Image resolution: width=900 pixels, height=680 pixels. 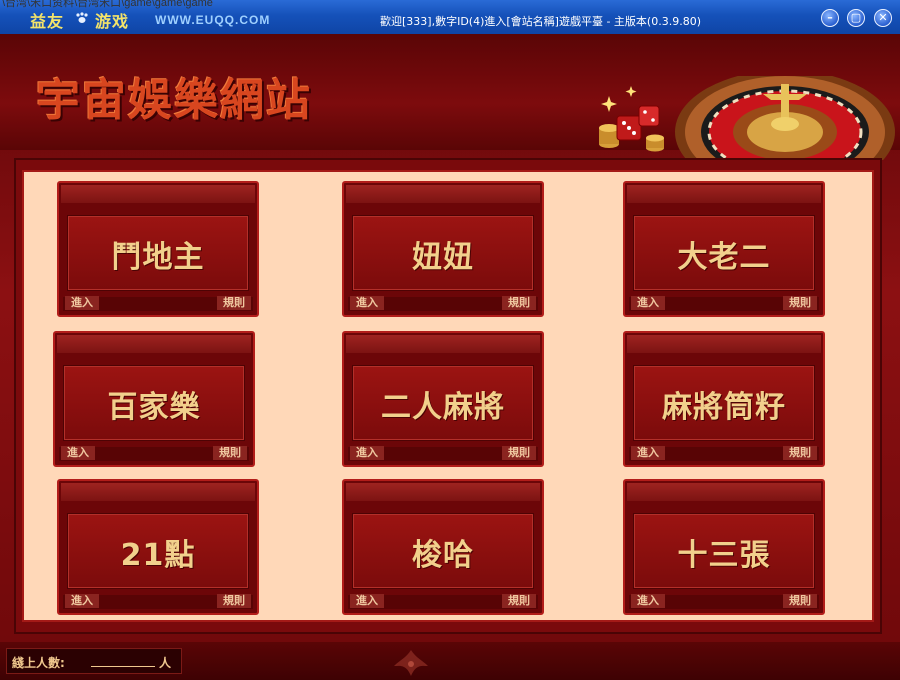 I want to click on roulette-wheel-icon, so click(x=747, y=118).